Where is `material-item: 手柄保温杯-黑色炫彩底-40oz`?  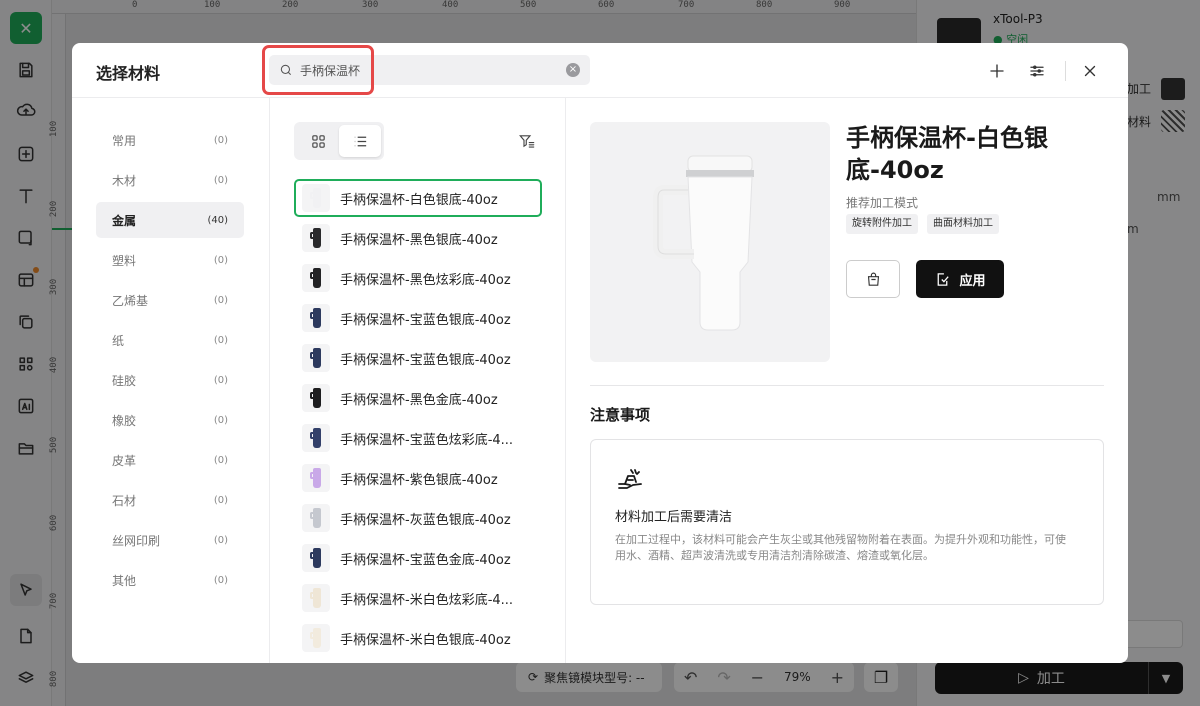
material-item: 手柄保温杯-黑色炫彩底-40oz is located at coordinates (418, 278).